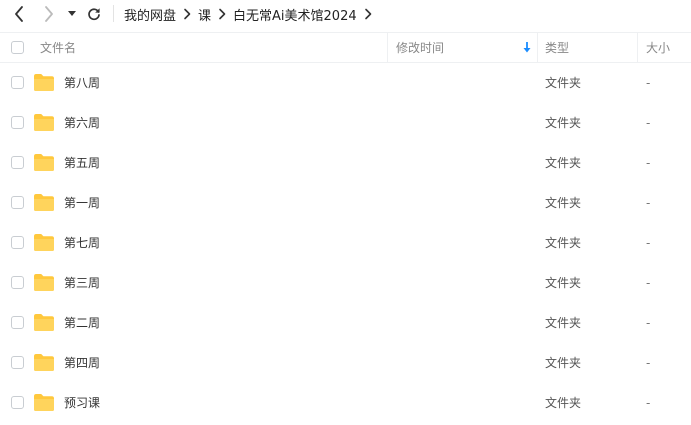  I want to click on back-button, so click(19, 14).